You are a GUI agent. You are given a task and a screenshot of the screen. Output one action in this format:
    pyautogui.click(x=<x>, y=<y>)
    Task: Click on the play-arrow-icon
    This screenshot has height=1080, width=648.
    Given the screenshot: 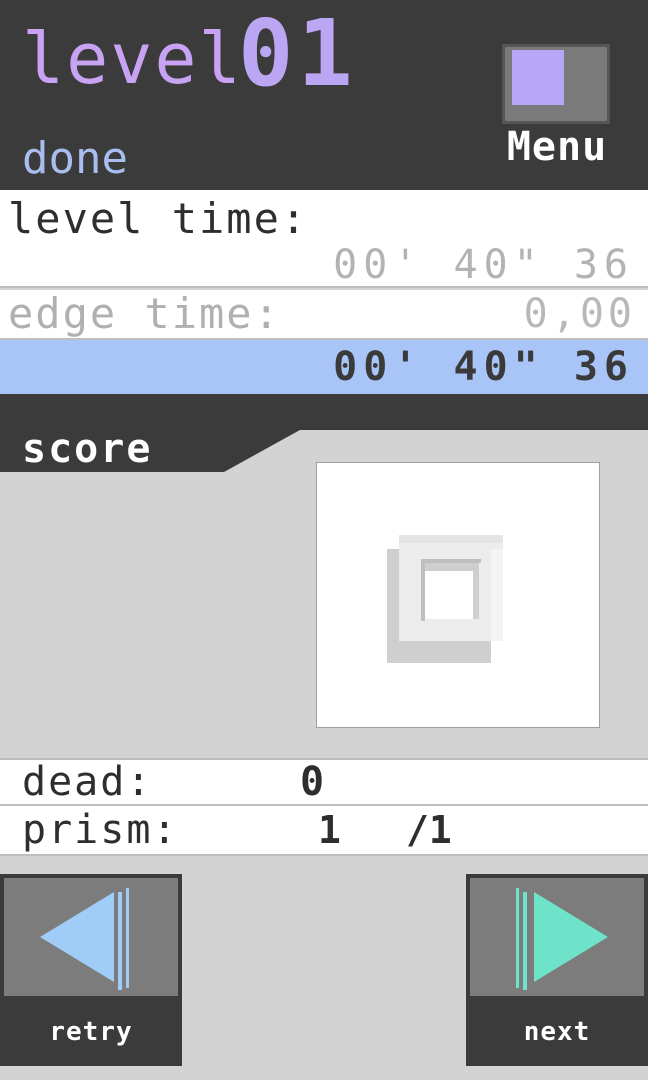 What is the action you would take?
    pyautogui.click(x=562, y=939)
    